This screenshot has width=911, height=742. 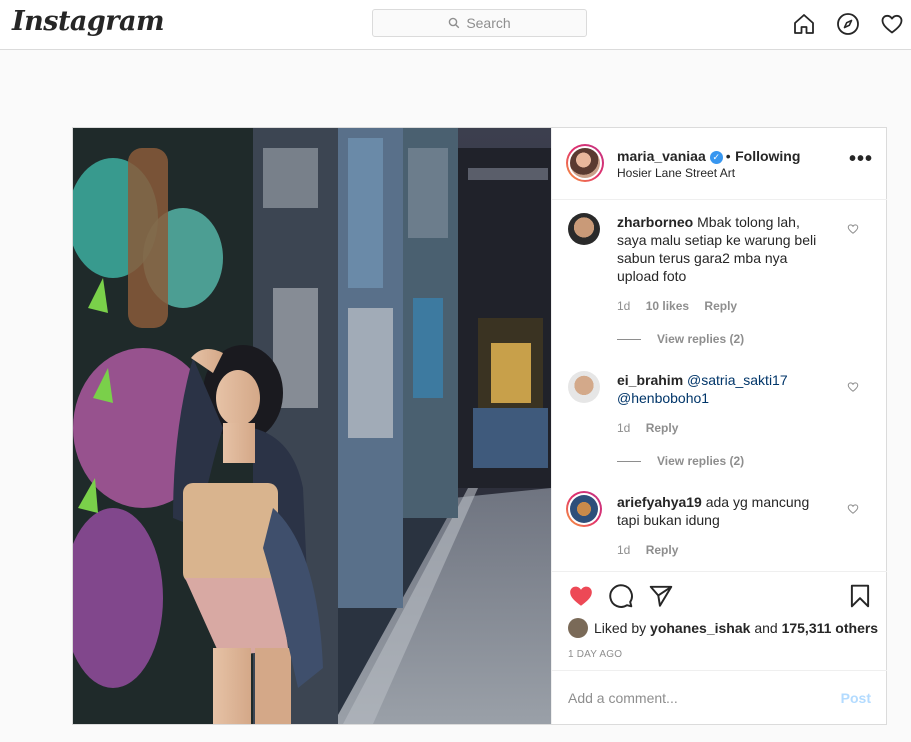 What do you see at coordinates (861, 159) in the screenshot?
I see `more-options-icon: •••` at bounding box center [861, 159].